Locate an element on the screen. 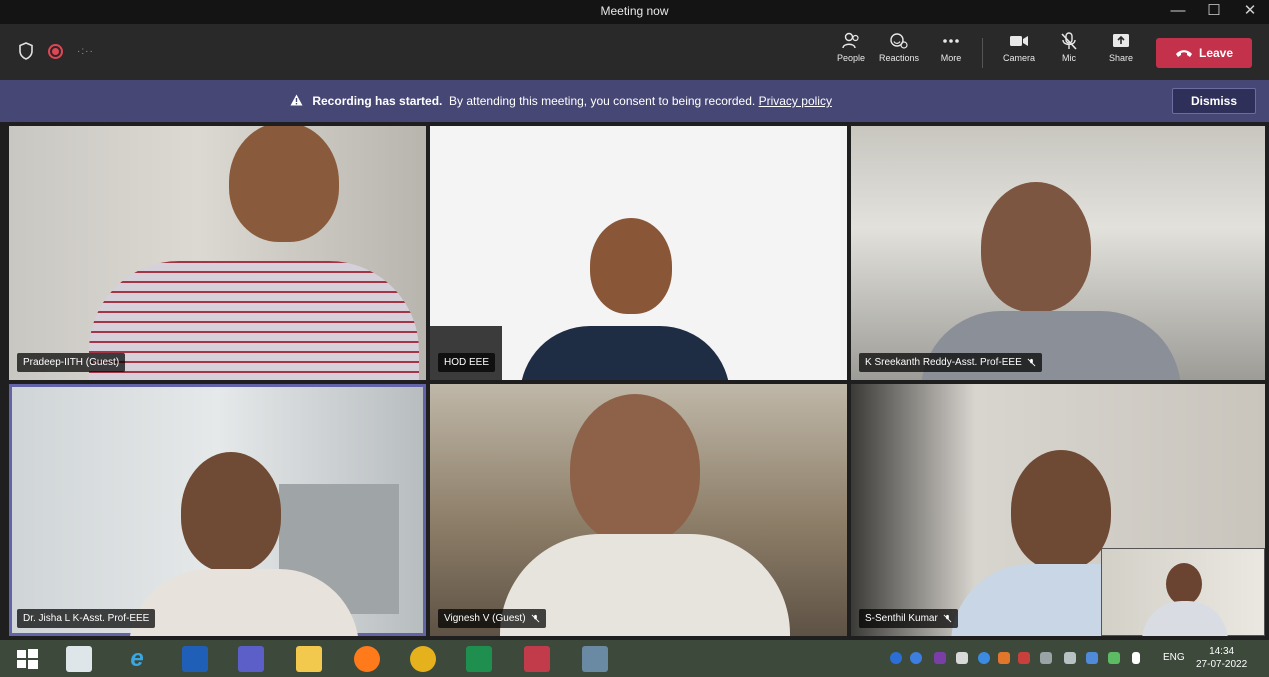  participant-nameplate: K Sreekanth Reddy-Asst. Prof-EEE is located at coordinates (950, 362).